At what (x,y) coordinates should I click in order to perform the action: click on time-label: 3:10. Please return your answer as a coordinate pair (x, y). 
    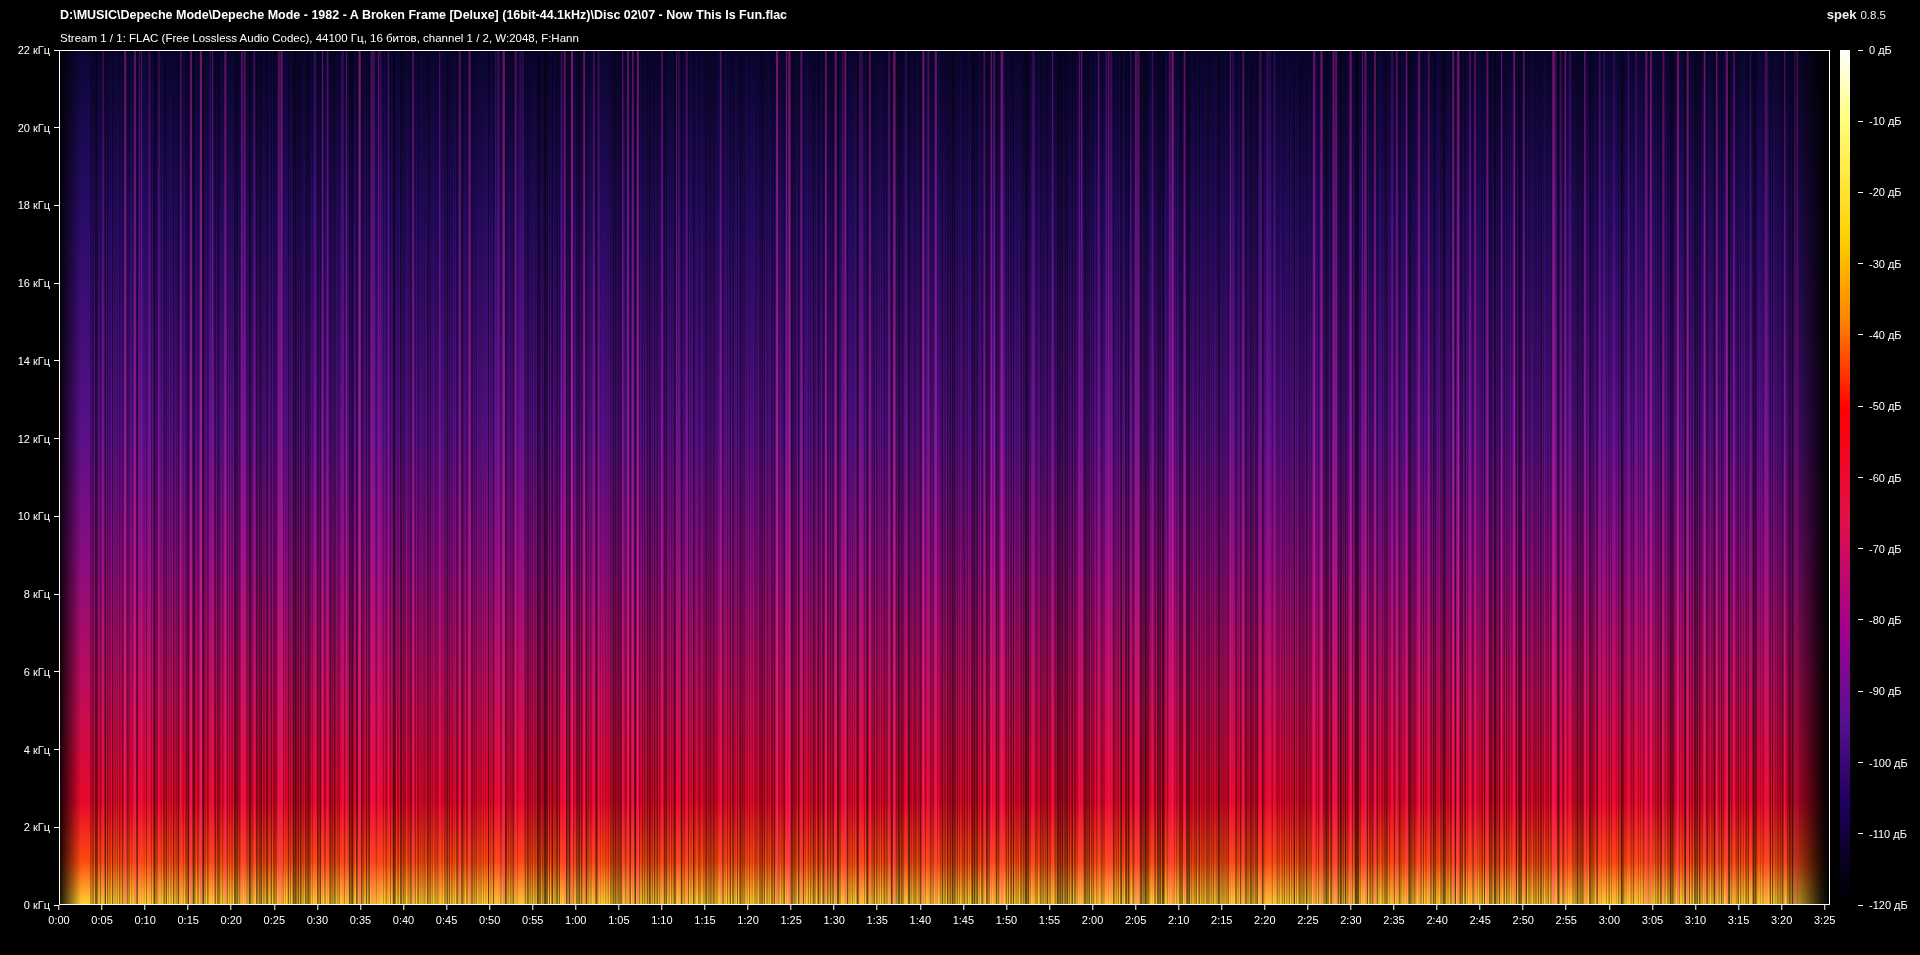
    Looking at the image, I should click on (1695, 920).